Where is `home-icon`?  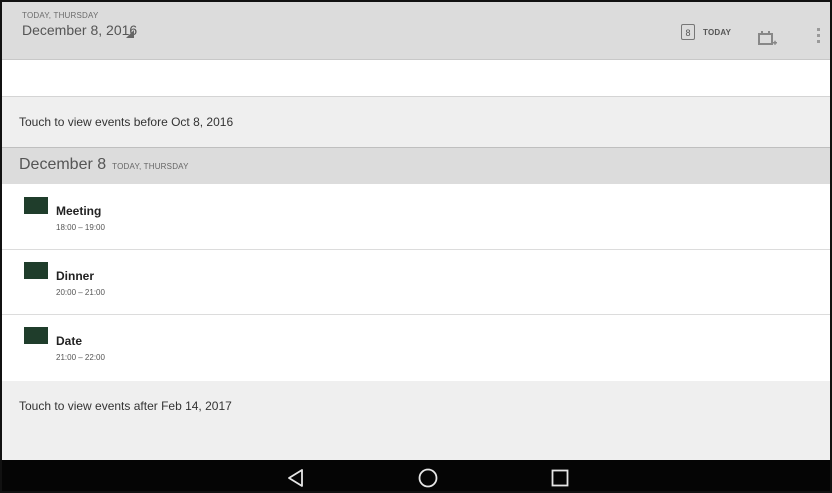 home-icon is located at coordinates (428, 478).